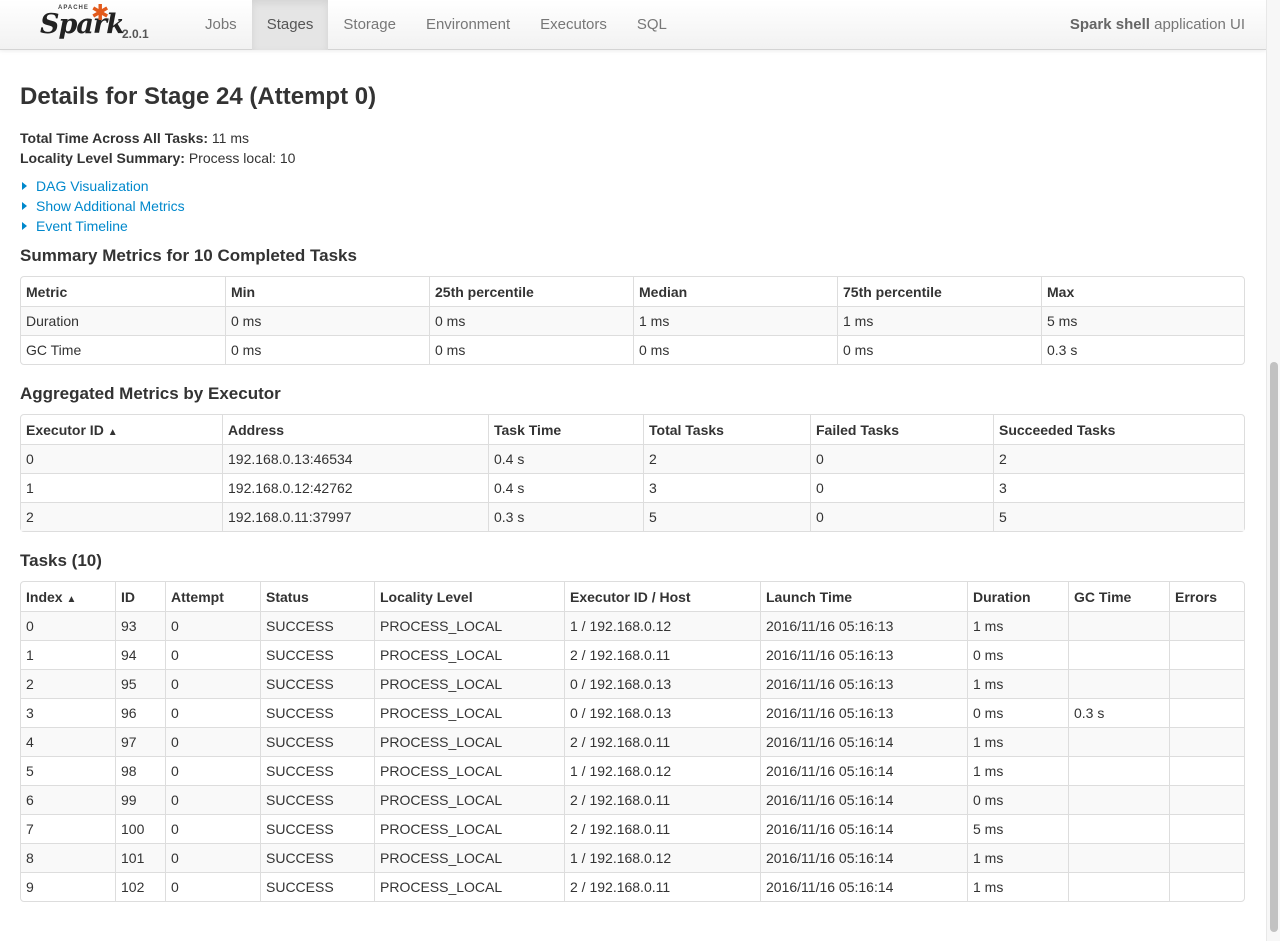  What do you see at coordinates (1142, 349) in the screenshot?
I see `cell-max: 0.3 s` at bounding box center [1142, 349].